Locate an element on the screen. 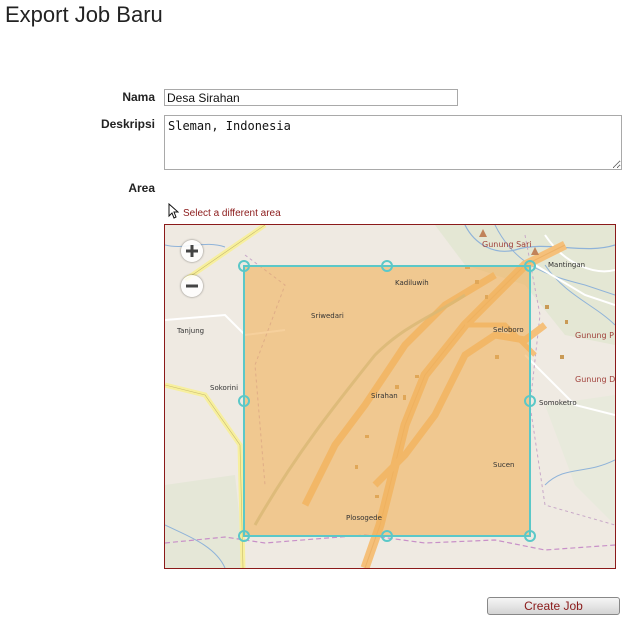 The height and width of the screenshot is (625, 635). zoom-out-button is located at coordinates (192, 286).